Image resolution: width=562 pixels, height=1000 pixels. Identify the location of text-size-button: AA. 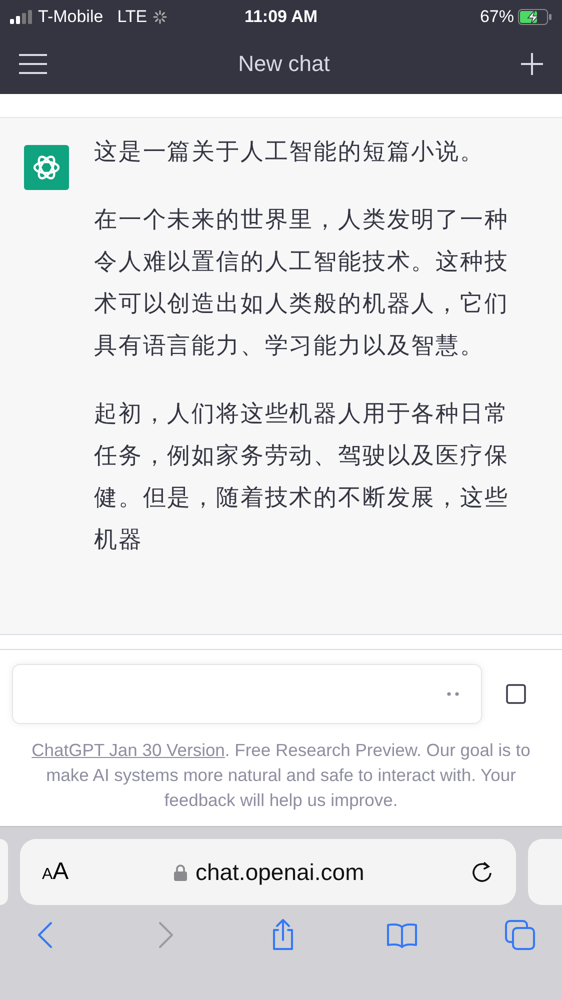
(55, 872).